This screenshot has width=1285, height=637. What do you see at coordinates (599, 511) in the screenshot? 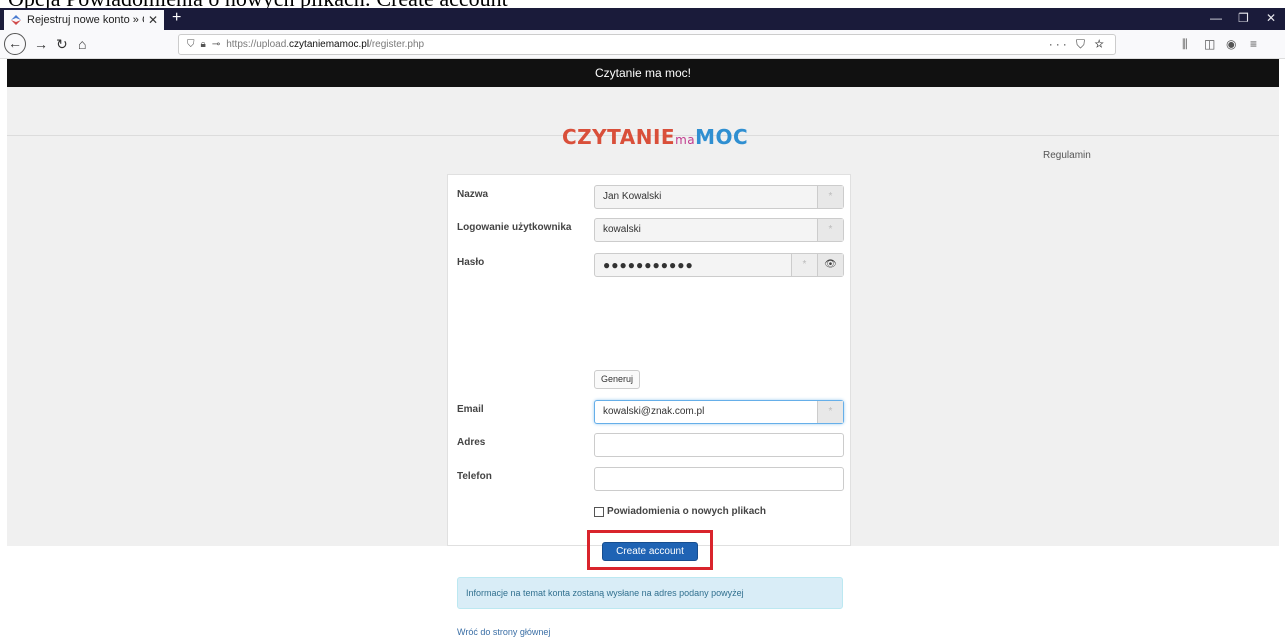
I see `notify-checkbox` at bounding box center [599, 511].